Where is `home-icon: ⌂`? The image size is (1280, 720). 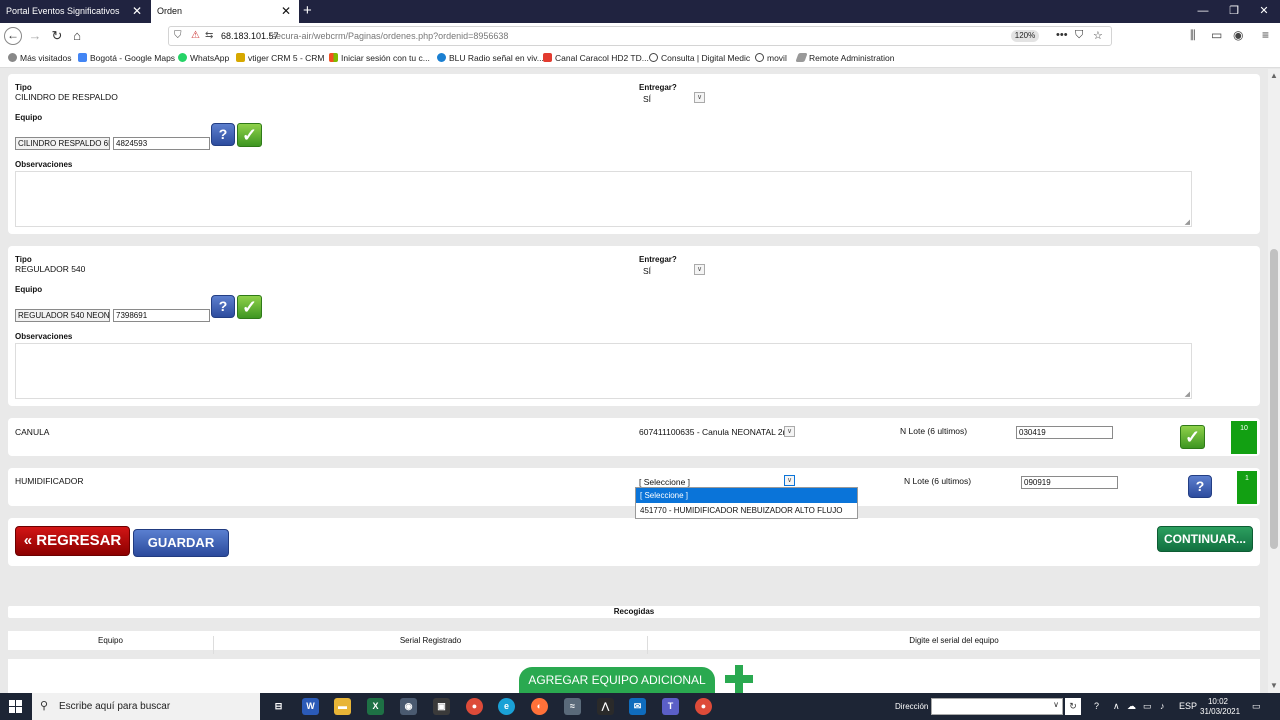 home-icon: ⌂ is located at coordinates (77, 36).